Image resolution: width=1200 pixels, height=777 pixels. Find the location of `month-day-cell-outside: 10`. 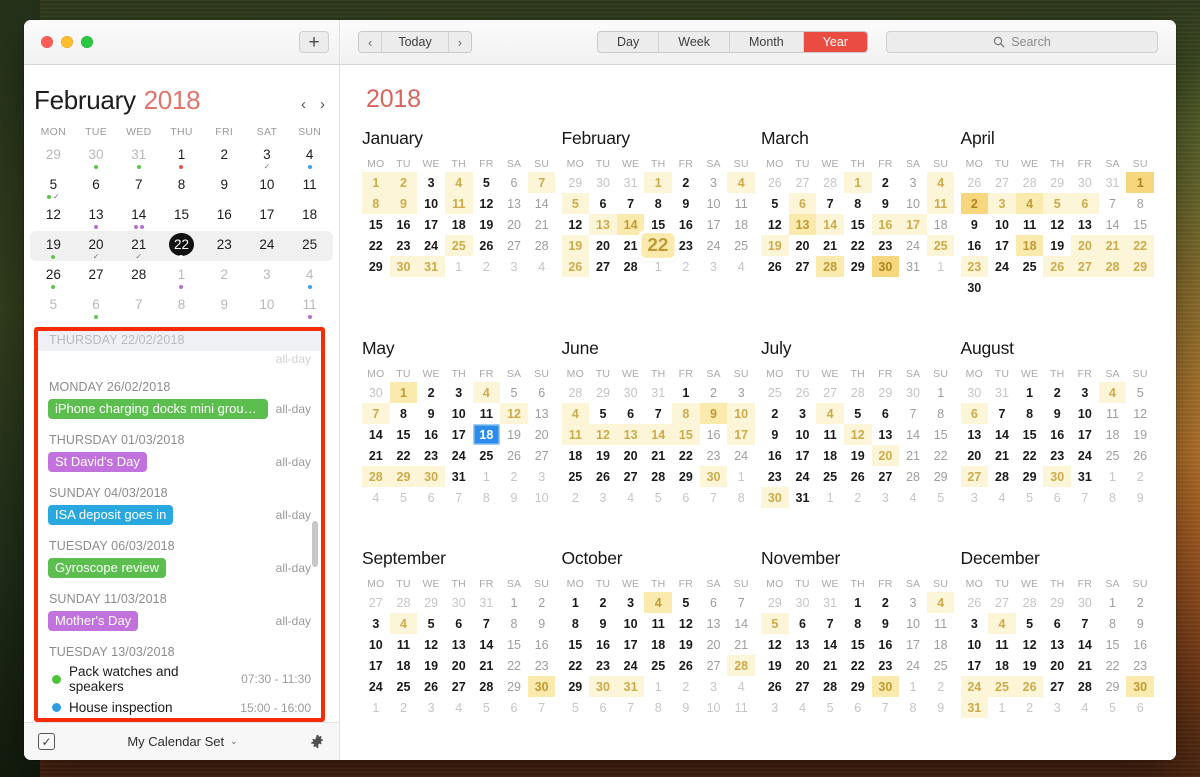

month-day-cell-outside: 10 is located at coordinates (714, 707).